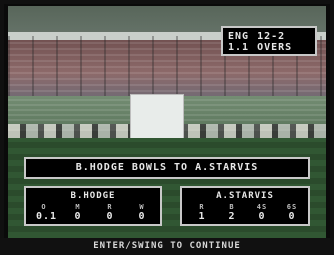  I want to click on overs-label: OVERS, so click(275, 47).